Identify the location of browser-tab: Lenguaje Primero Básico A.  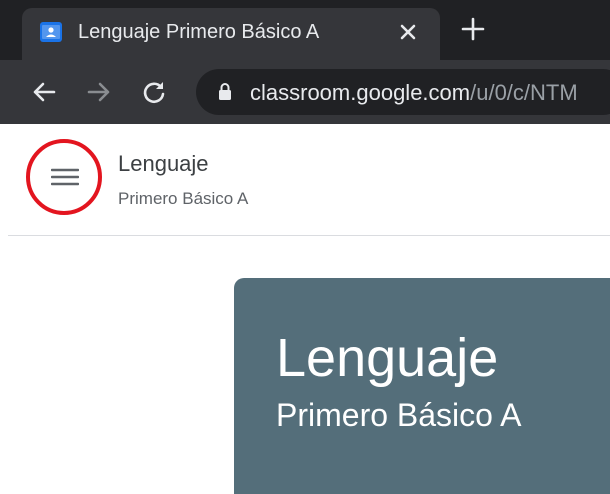
(231, 34).